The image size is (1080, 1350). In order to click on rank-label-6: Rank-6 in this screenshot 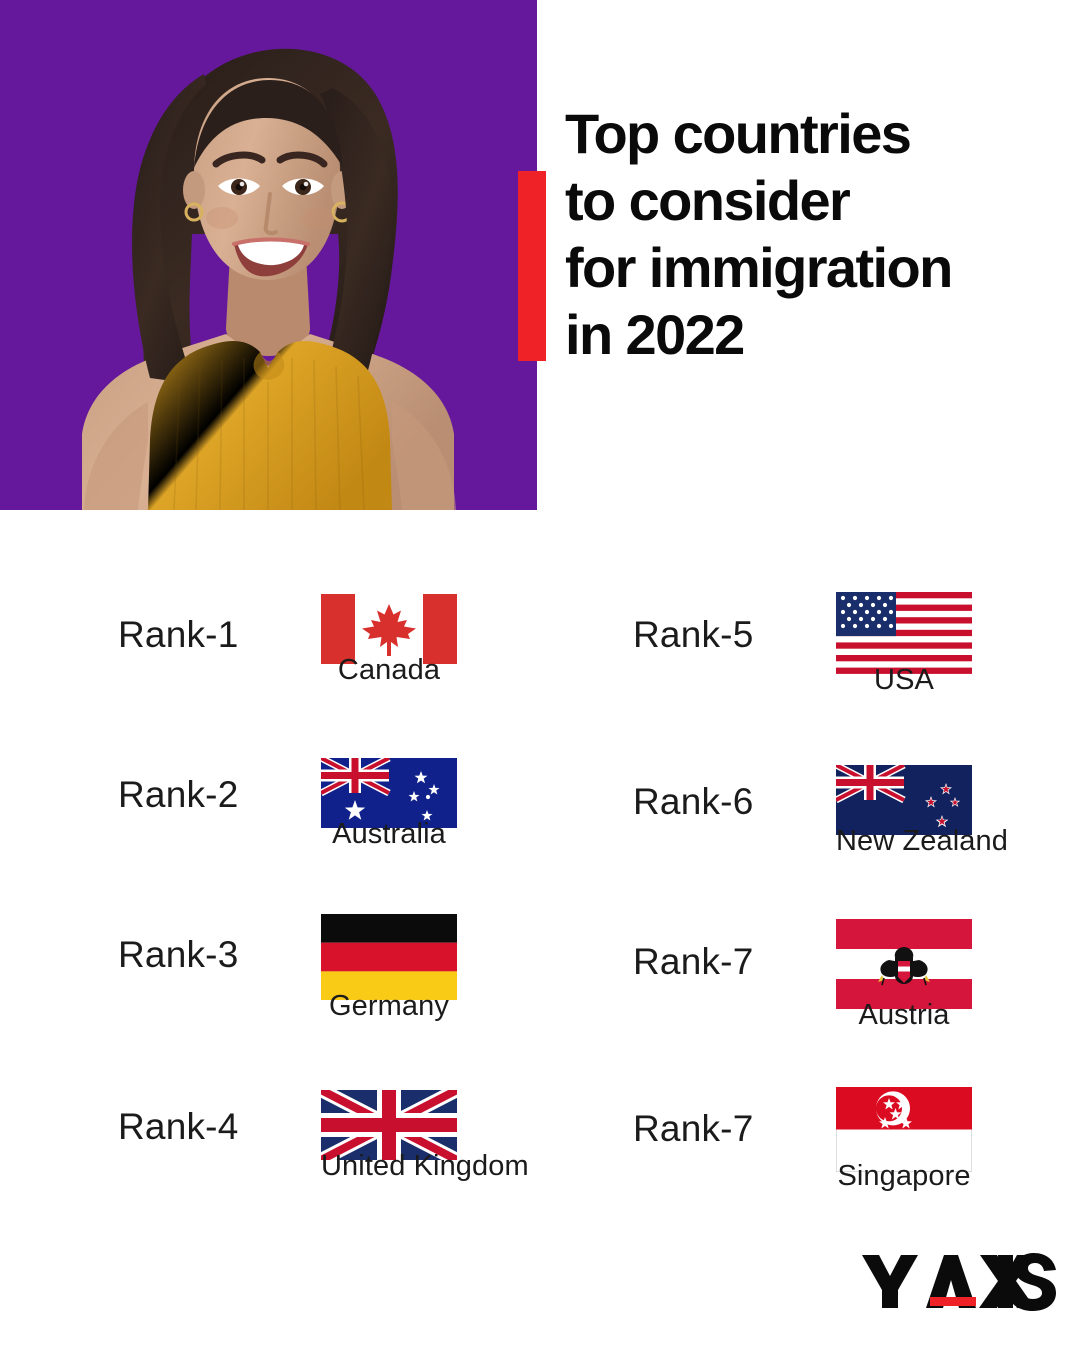, I will do `click(693, 801)`.